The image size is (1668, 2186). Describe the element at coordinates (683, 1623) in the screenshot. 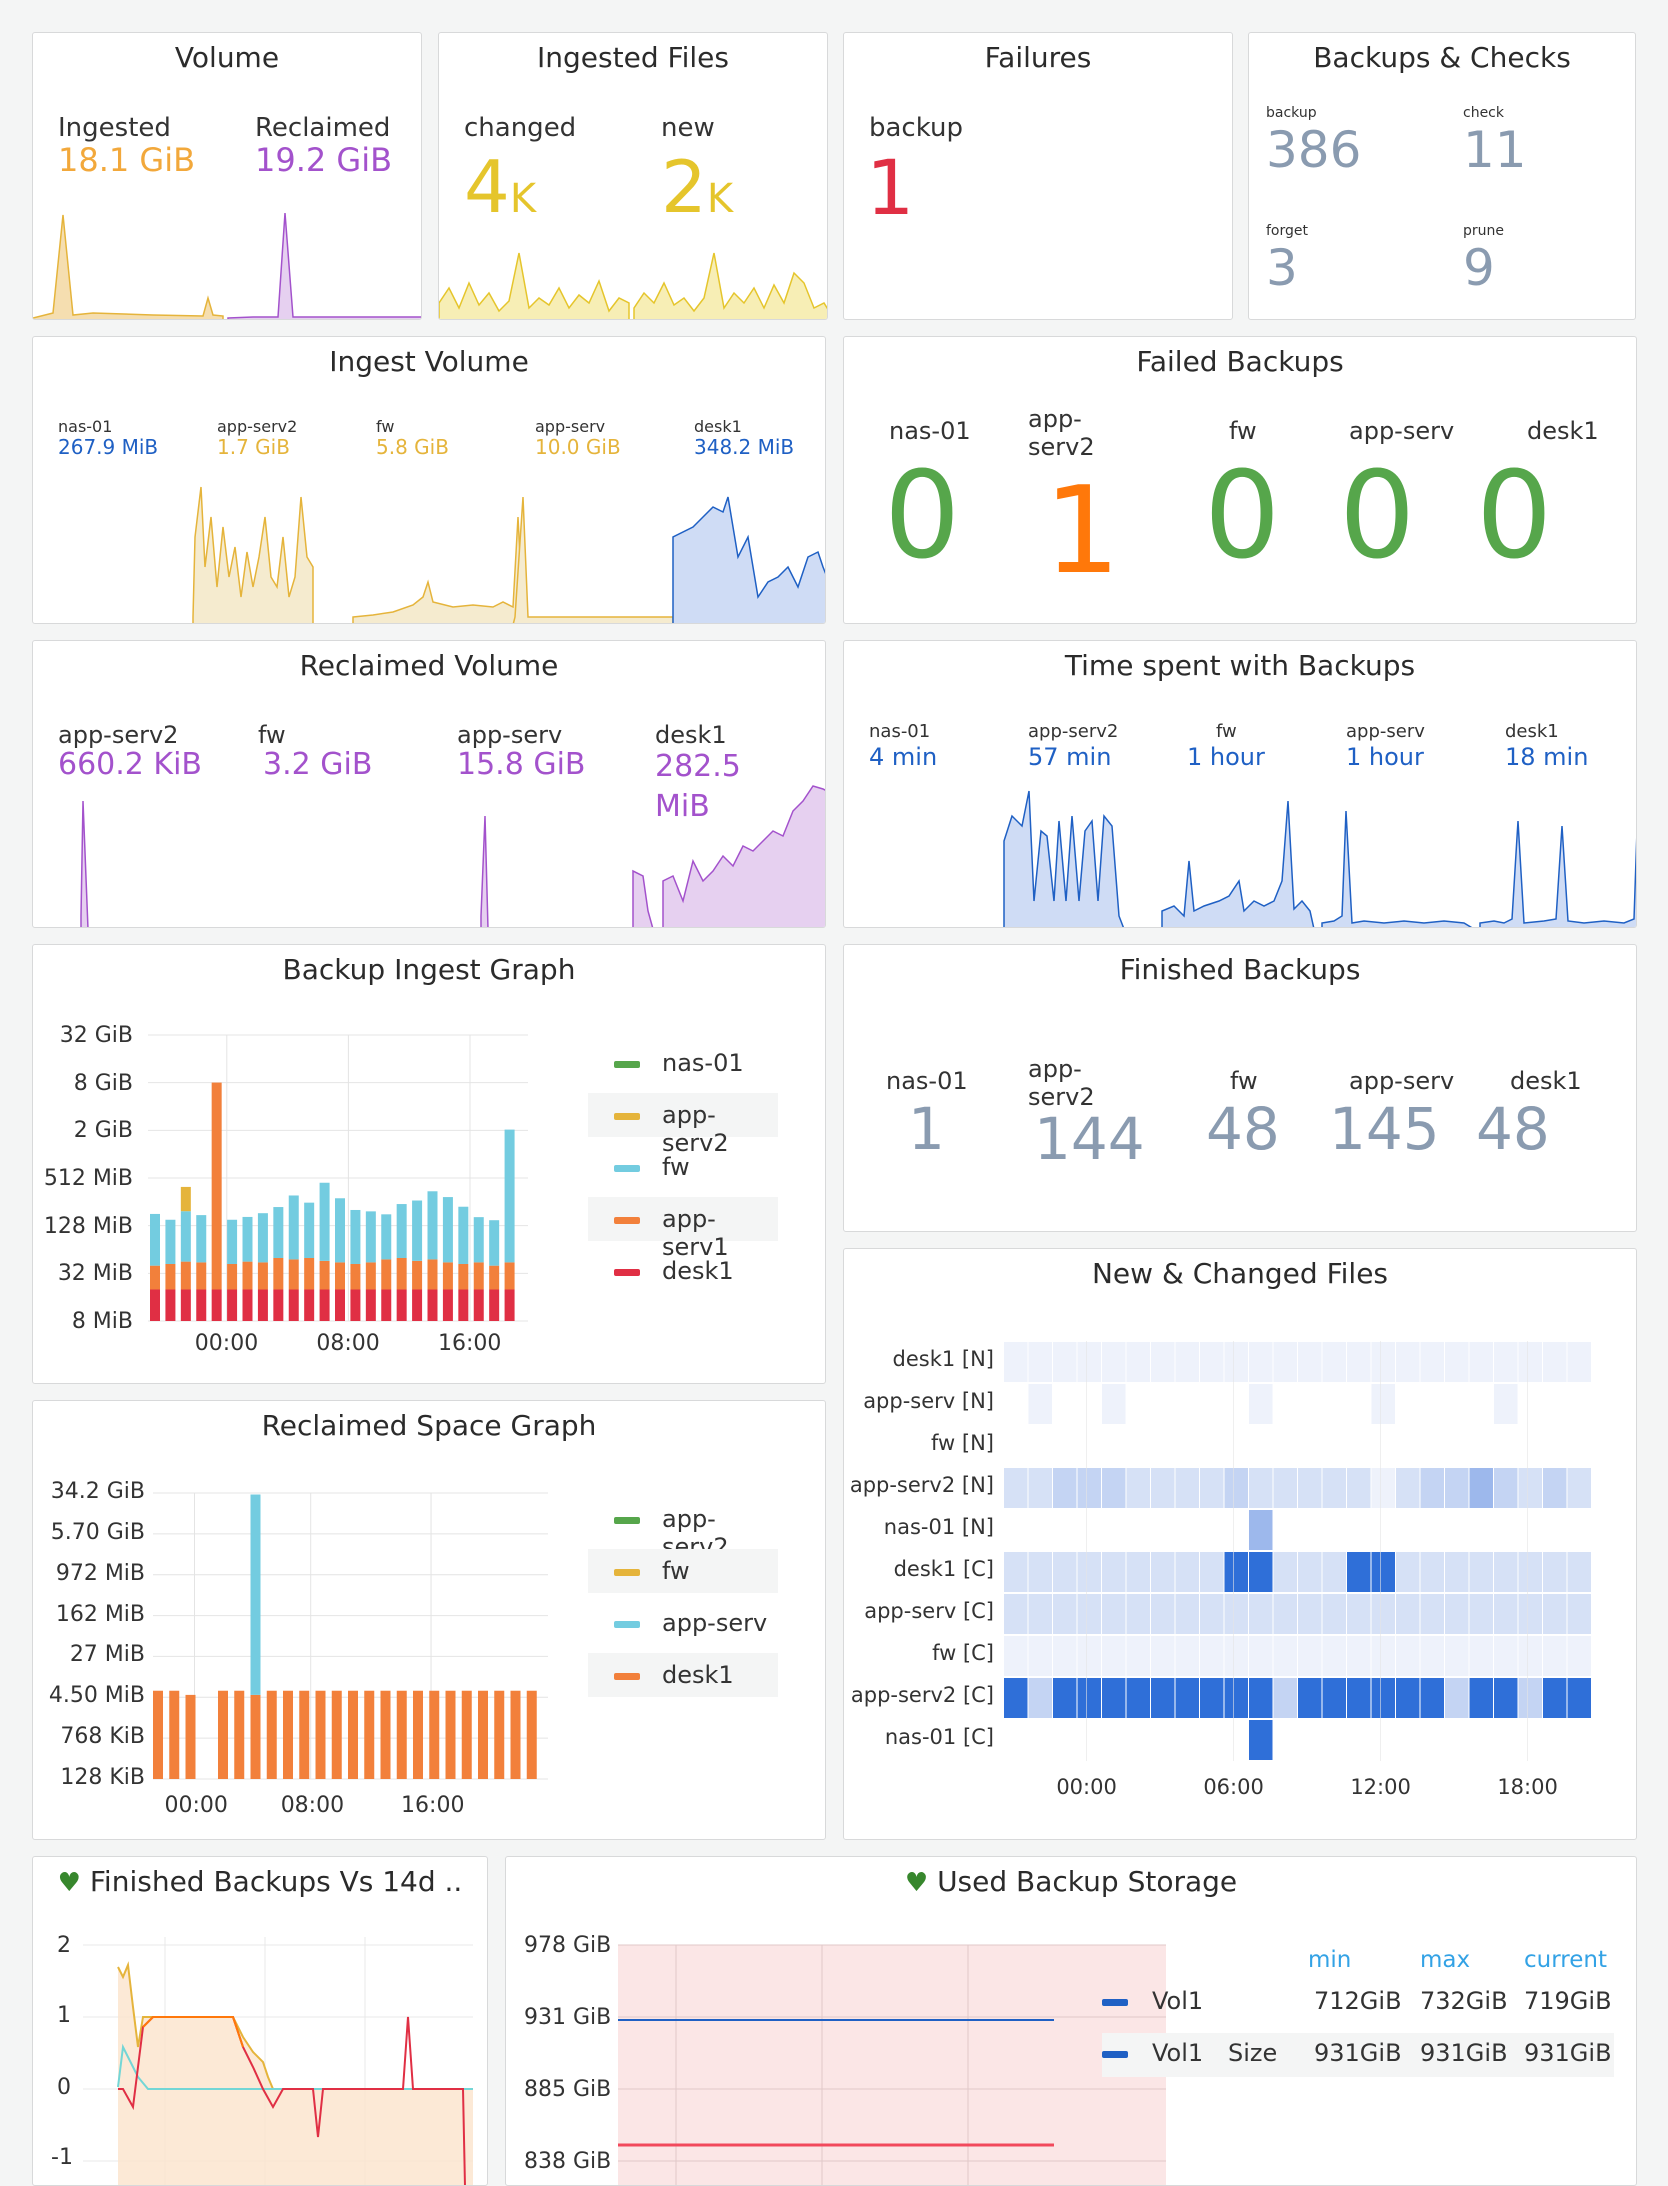

I see `legend-item: app-serv` at that location.